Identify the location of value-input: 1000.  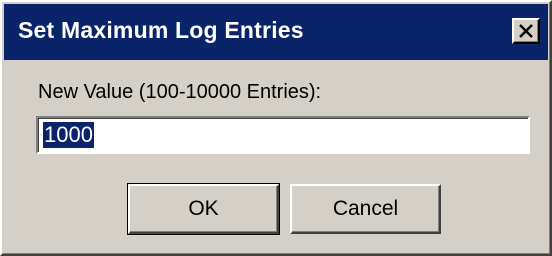
(283, 135).